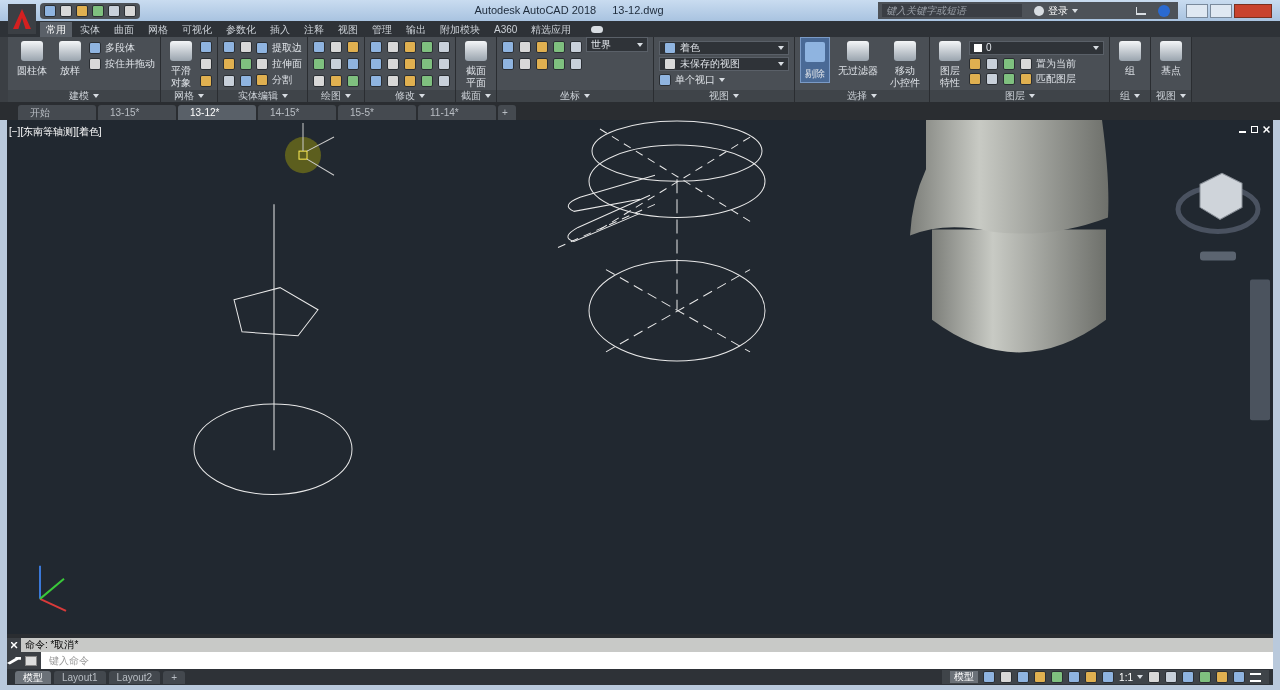 The image size is (1280, 690). Describe the element at coordinates (279, 63) in the screenshot. I see `ribbon-button: 拉伸面` at that location.